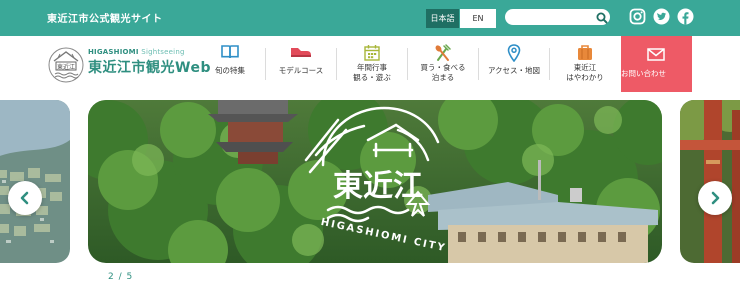 The image size is (740, 290). I want to click on nav-item-quick-guide: 東近江 はやわかり, so click(585, 64).